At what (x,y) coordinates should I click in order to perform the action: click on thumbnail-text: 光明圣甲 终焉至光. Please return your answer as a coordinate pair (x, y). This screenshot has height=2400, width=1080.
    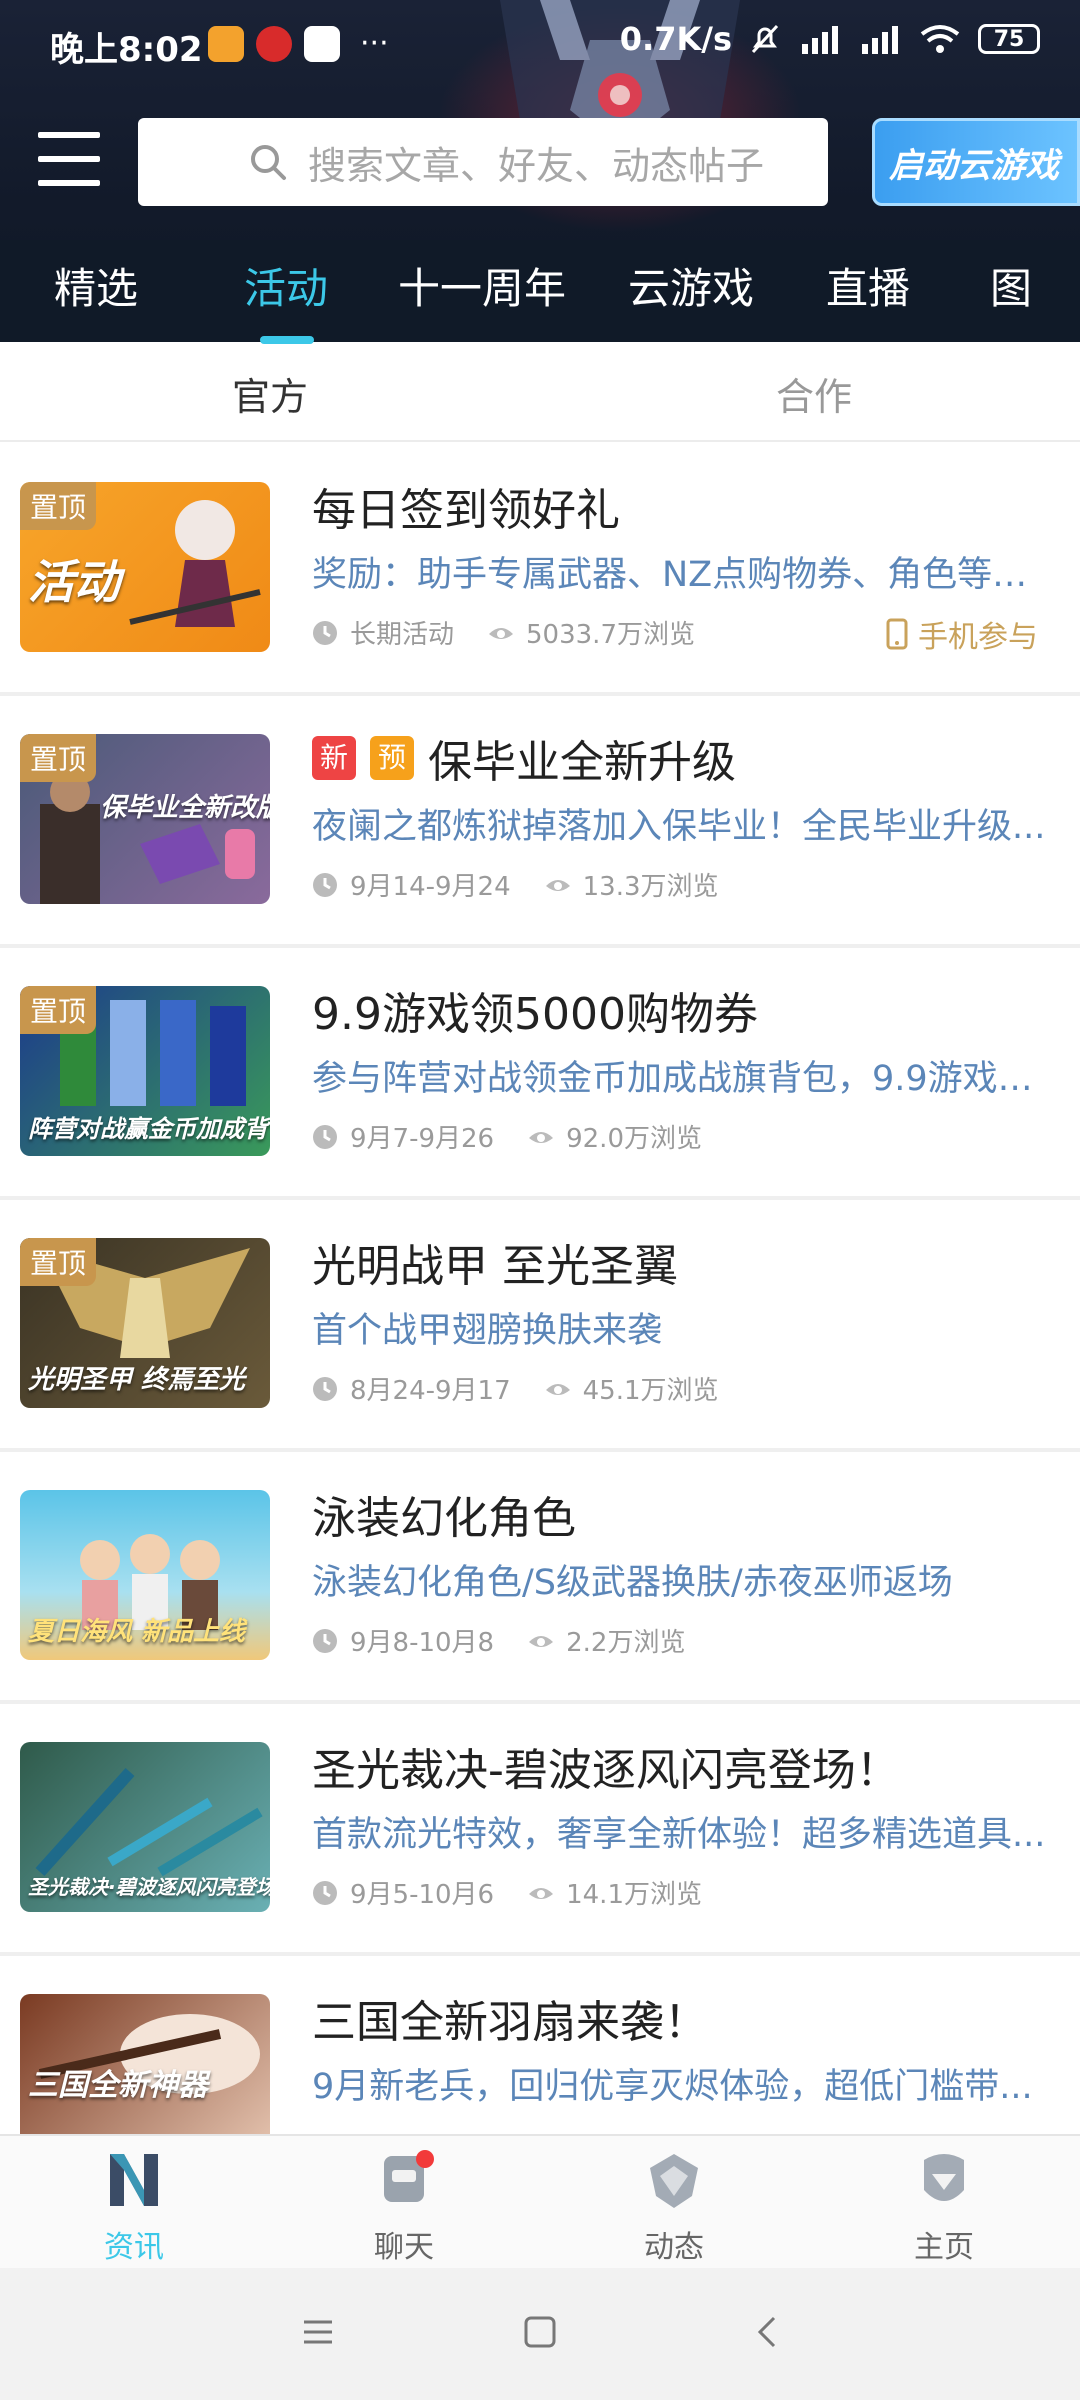
    Looking at the image, I should click on (137, 1380).